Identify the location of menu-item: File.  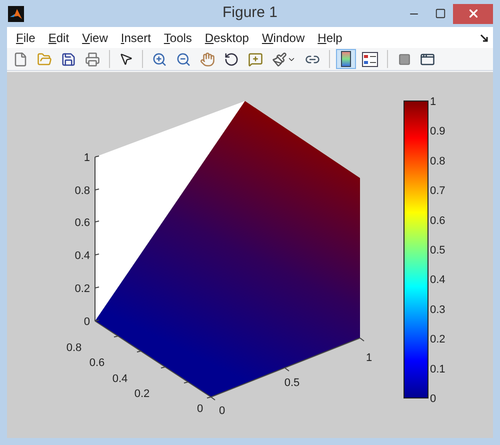
(26, 37).